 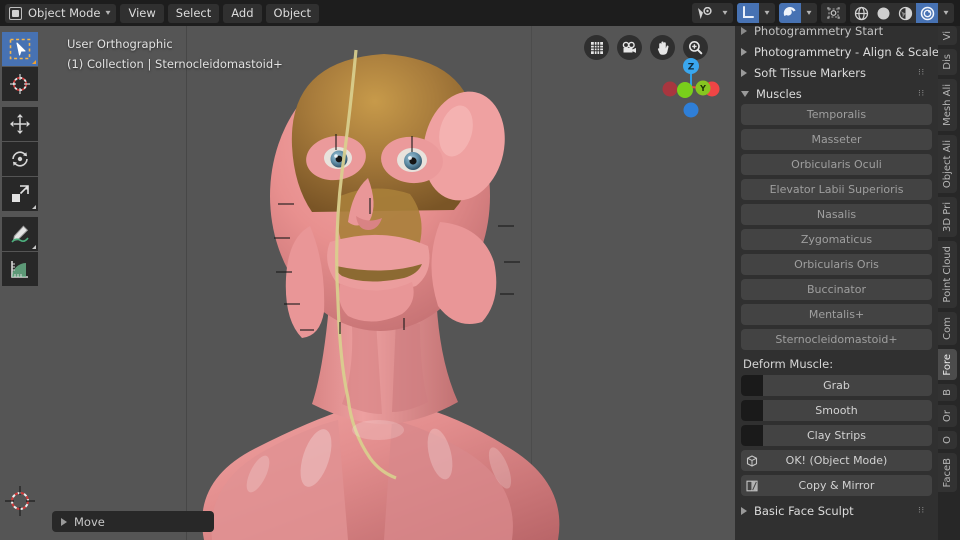 What do you see at coordinates (836, 239) in the screenshot?
I see `muscle-button-zygomaticus: Zygomaticus` at bounding box center [836, 239].